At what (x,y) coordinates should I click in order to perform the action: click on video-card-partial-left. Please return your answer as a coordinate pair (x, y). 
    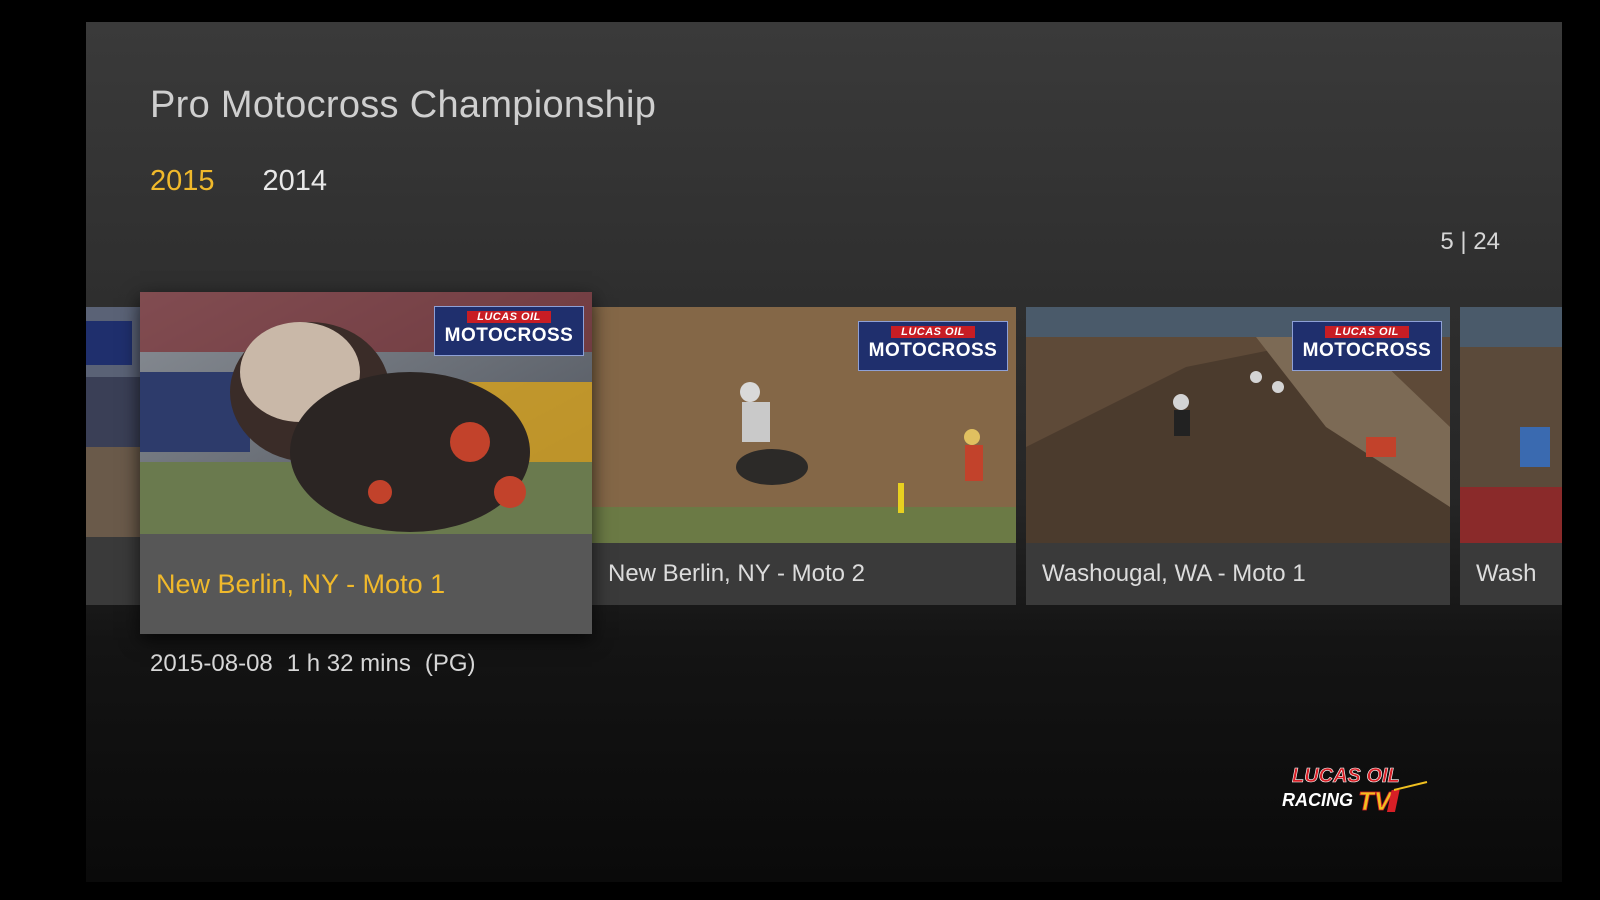
    Looking at the image, I should click on (113, 456).